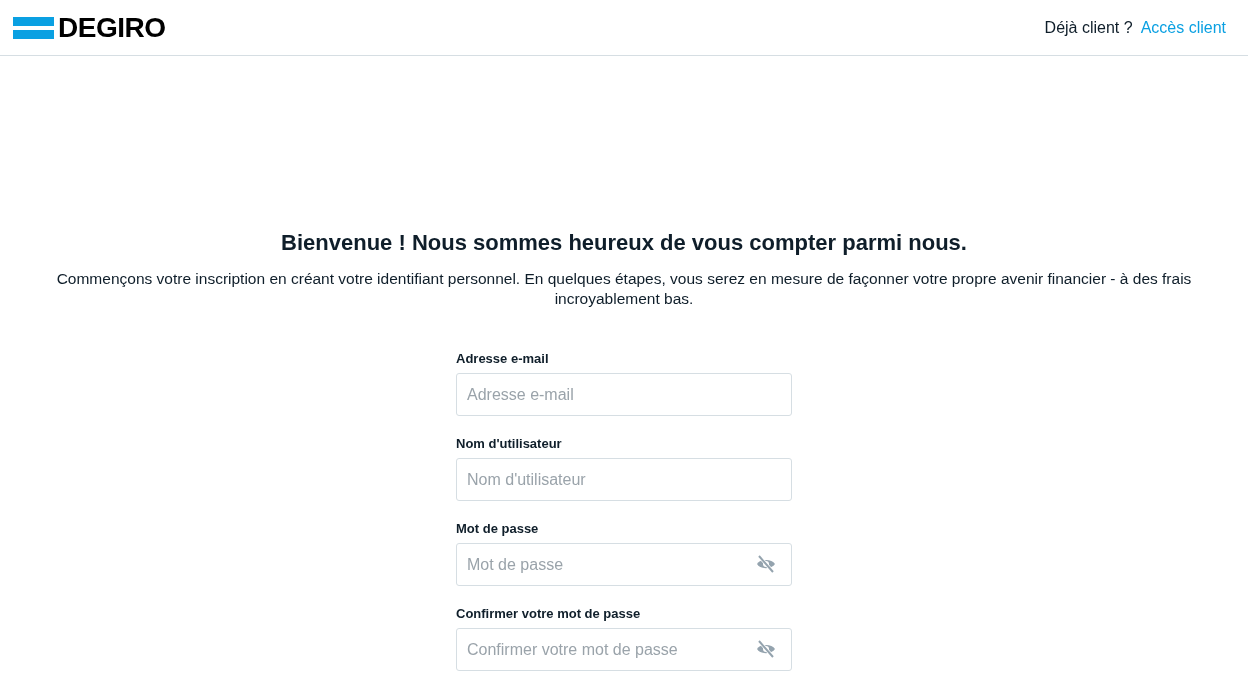  Describe the element at coordinates (548, 613) in the screenshot. I see `field-label: Confirmer votre mot de passe` at that location.